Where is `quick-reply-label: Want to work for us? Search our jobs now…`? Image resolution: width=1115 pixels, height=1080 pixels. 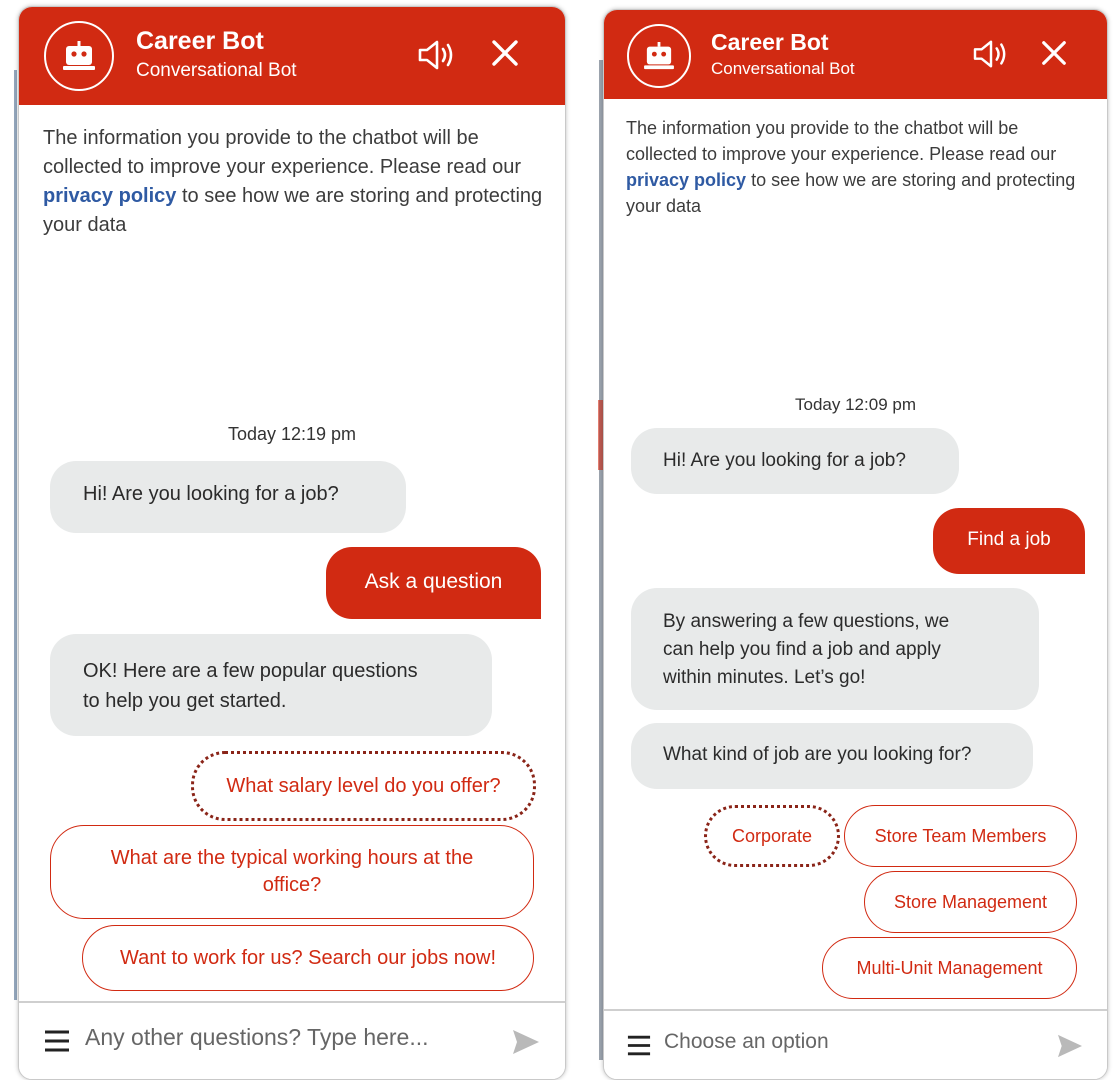
quick-reply-label: Want to work for us? Search our jobs now… is located at coordinates (308, 957).